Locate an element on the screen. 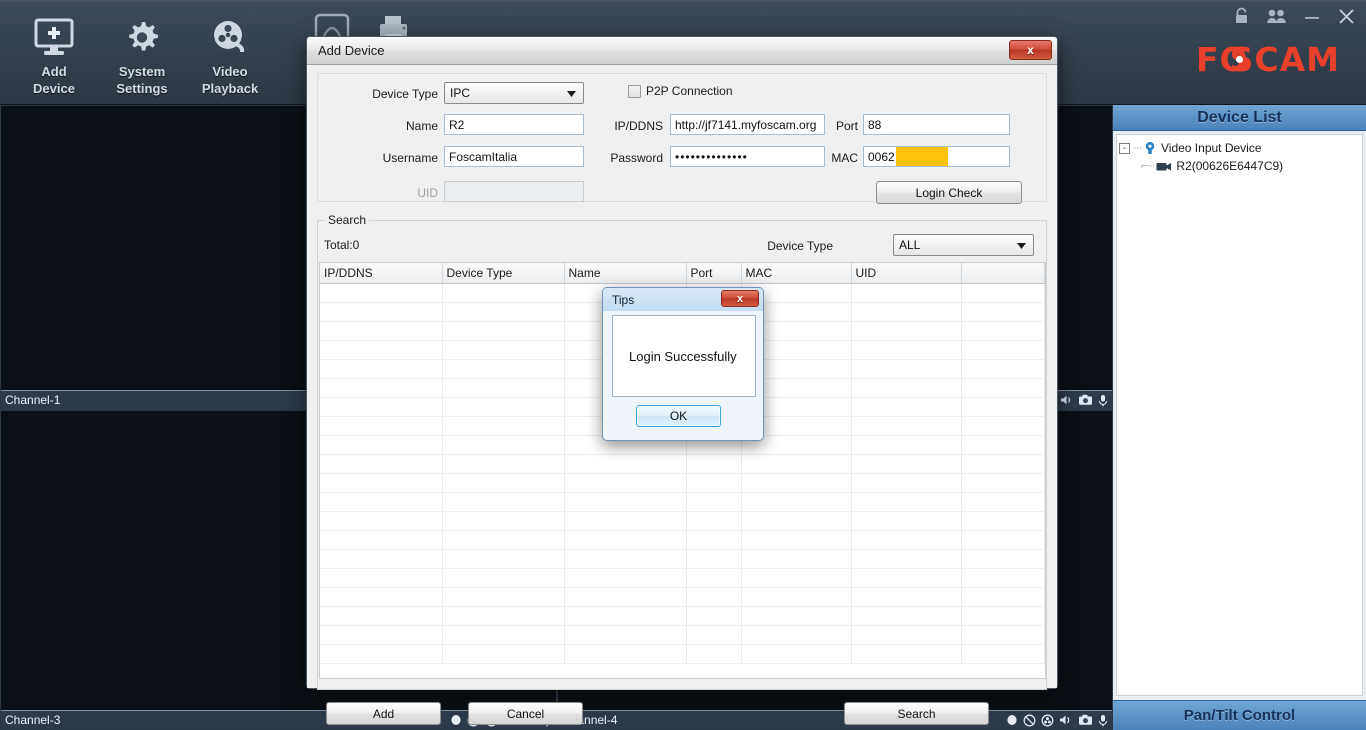  tips-title-bar: Tips x is located at coordinates (683, 299).